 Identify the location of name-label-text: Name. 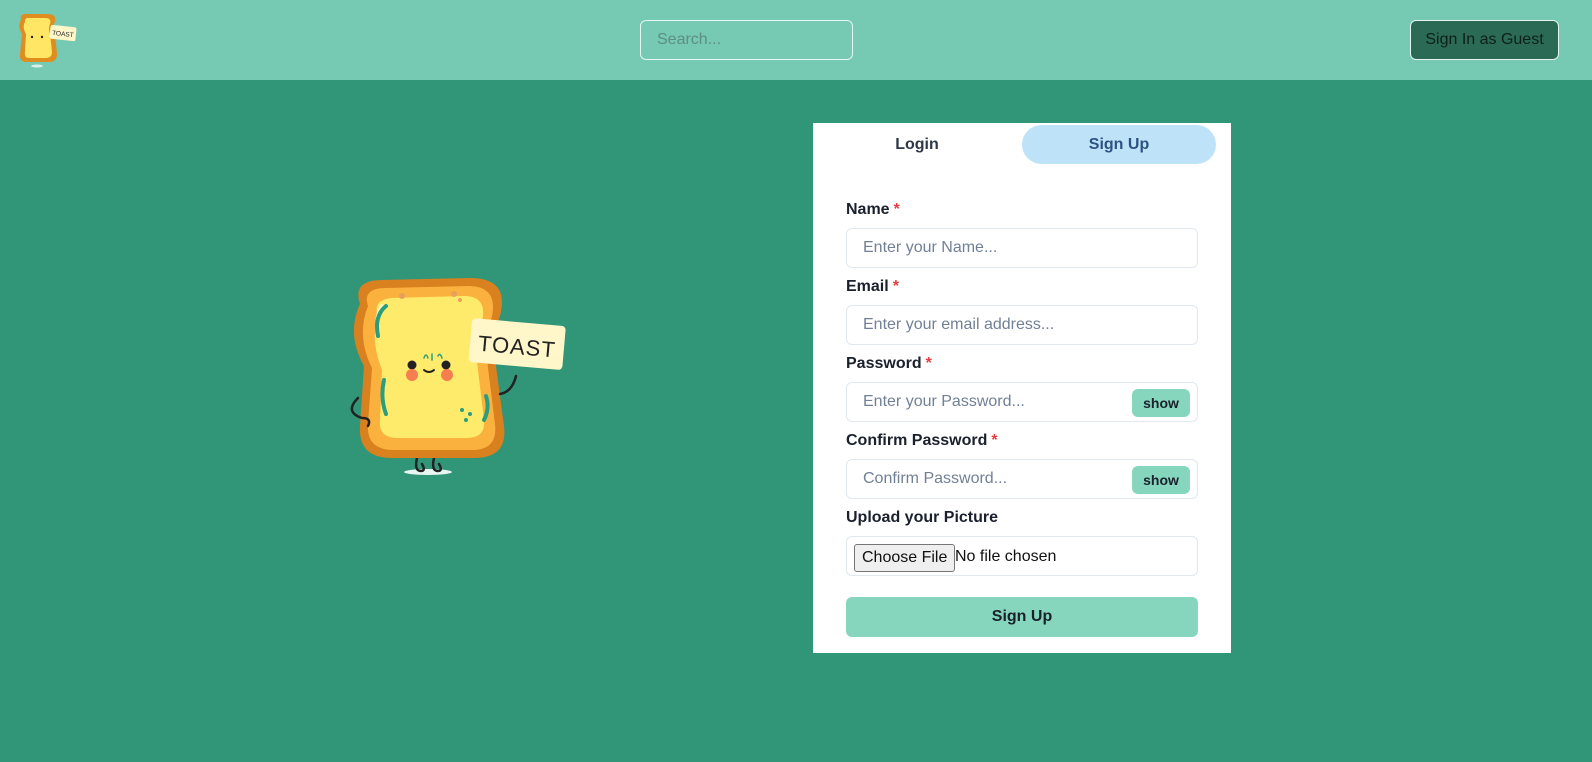
(868, 209).